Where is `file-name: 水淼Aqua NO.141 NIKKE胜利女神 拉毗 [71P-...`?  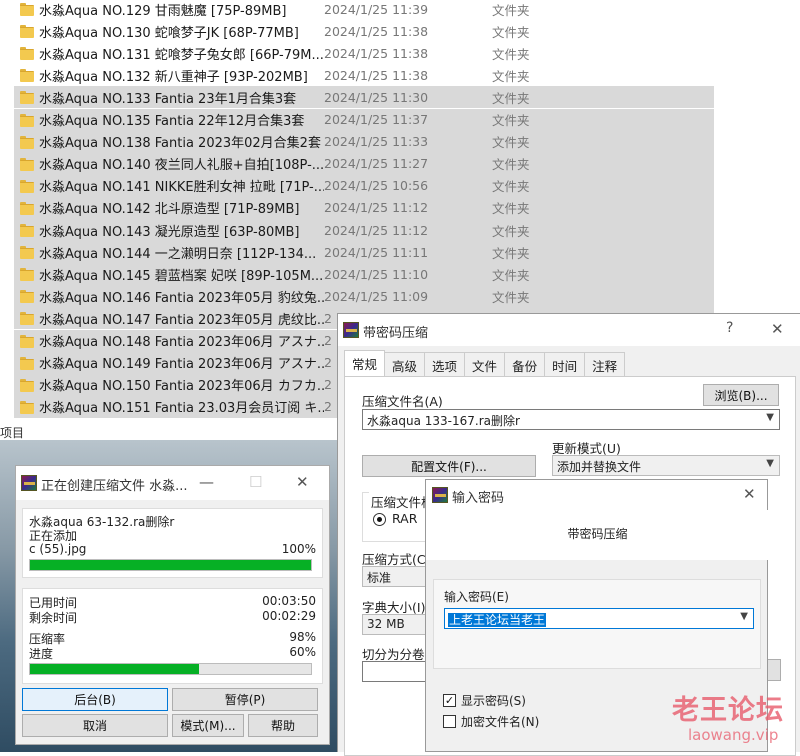 file-name: 水淼Aqua NO.141 NIKKE胜利女神 拉毗 [71P-... is located at coordinates (181, 188).